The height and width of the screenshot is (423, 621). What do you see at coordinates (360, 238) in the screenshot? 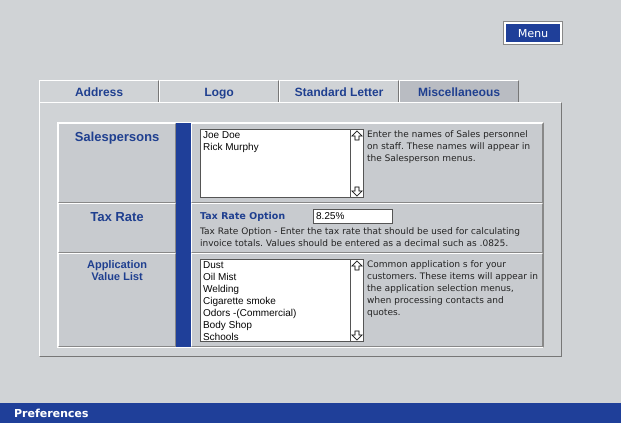
I see `help-text: Tax Rate Option - Enter the tax rate that should be used for calculating invoice totals. Values should be entered as a decimal such as .0825.` at bounding box center [360, 238].